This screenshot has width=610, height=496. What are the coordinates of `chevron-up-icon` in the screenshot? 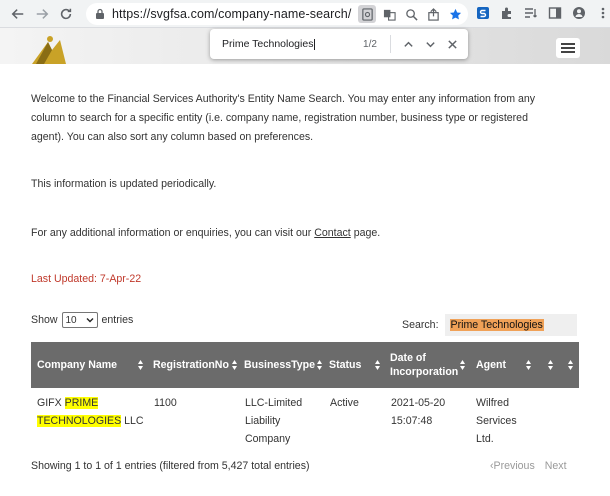 It's located at (408, 44).